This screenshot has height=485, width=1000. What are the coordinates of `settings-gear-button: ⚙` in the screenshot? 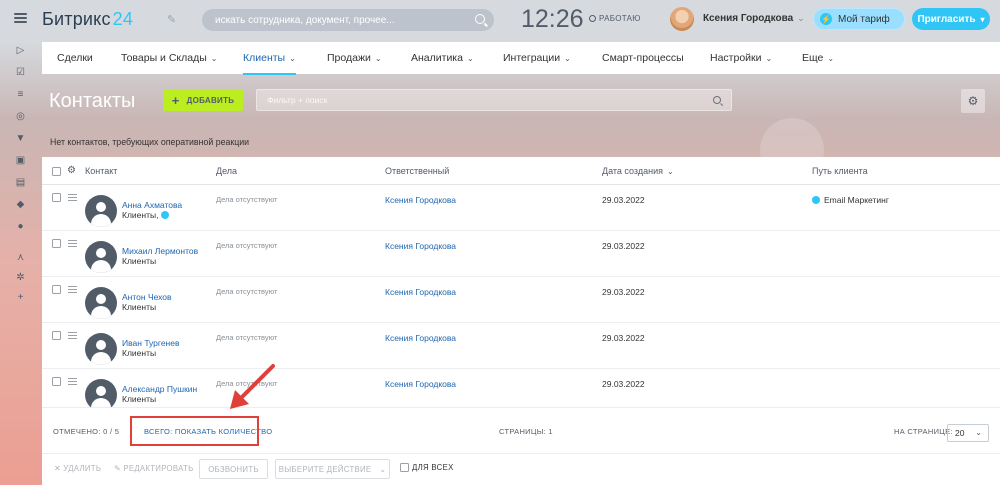 It's located at (973, 101).